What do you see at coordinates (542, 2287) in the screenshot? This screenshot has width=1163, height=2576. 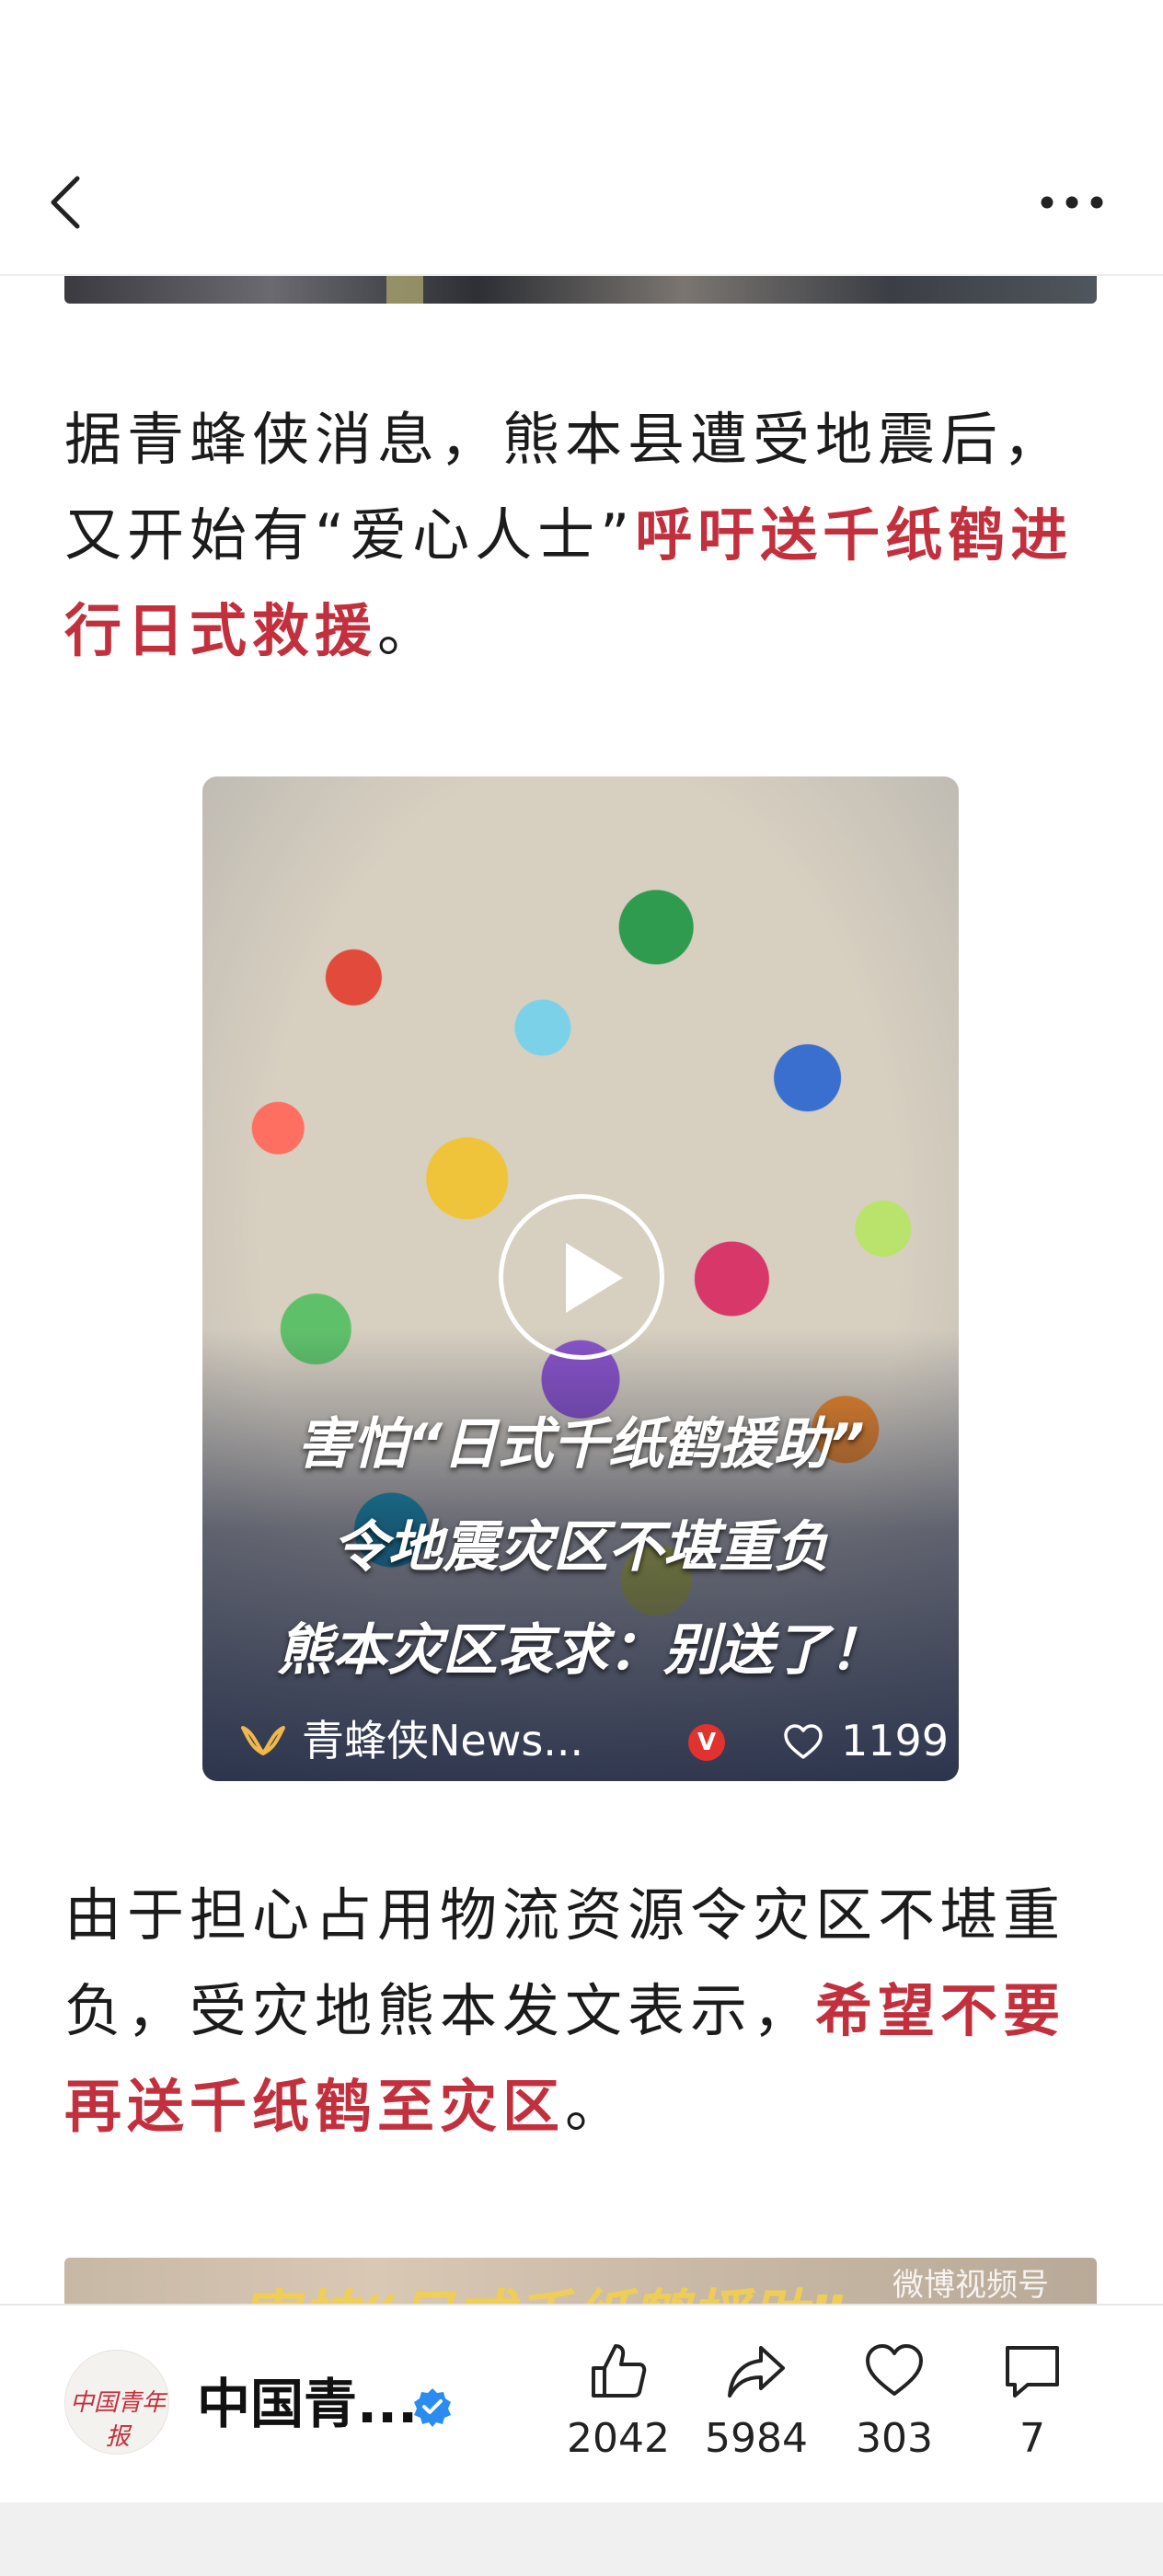 I see `next-image-caption: 害怕“日式千纸鹤援助”` at bounding box center [542, 2287].